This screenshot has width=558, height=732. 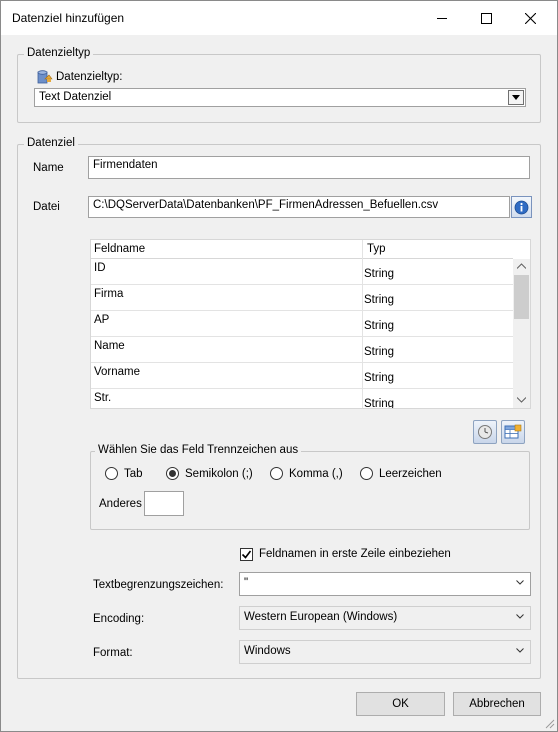 I want to click on textquote-select: ", so click(x=385, y=584).